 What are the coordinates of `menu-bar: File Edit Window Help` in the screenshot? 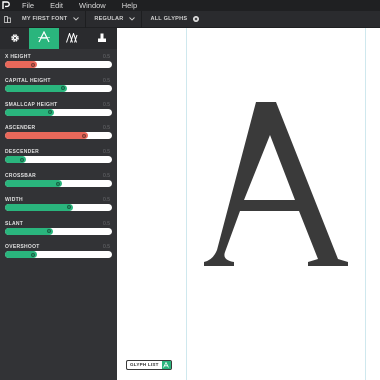 It's located at (190, 5).